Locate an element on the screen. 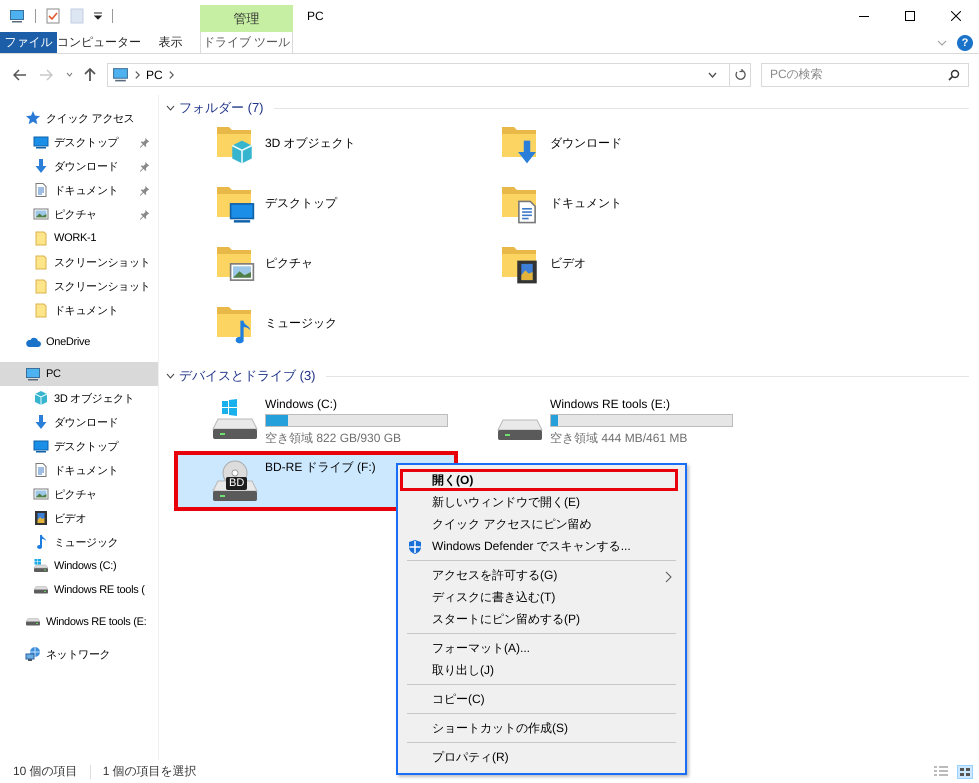 The height and width of the screenshot is (783, 979). ribbon-tab: コンピューター is located at coordinates (99, 42).